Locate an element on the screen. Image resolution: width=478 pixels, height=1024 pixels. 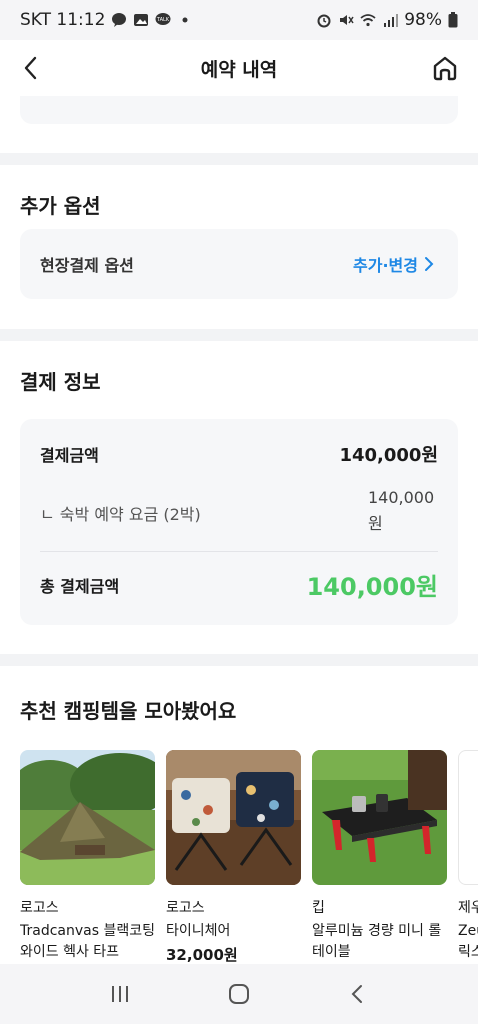
recommend-name: Zeu 릭스 is located at coordinates (468, 941).